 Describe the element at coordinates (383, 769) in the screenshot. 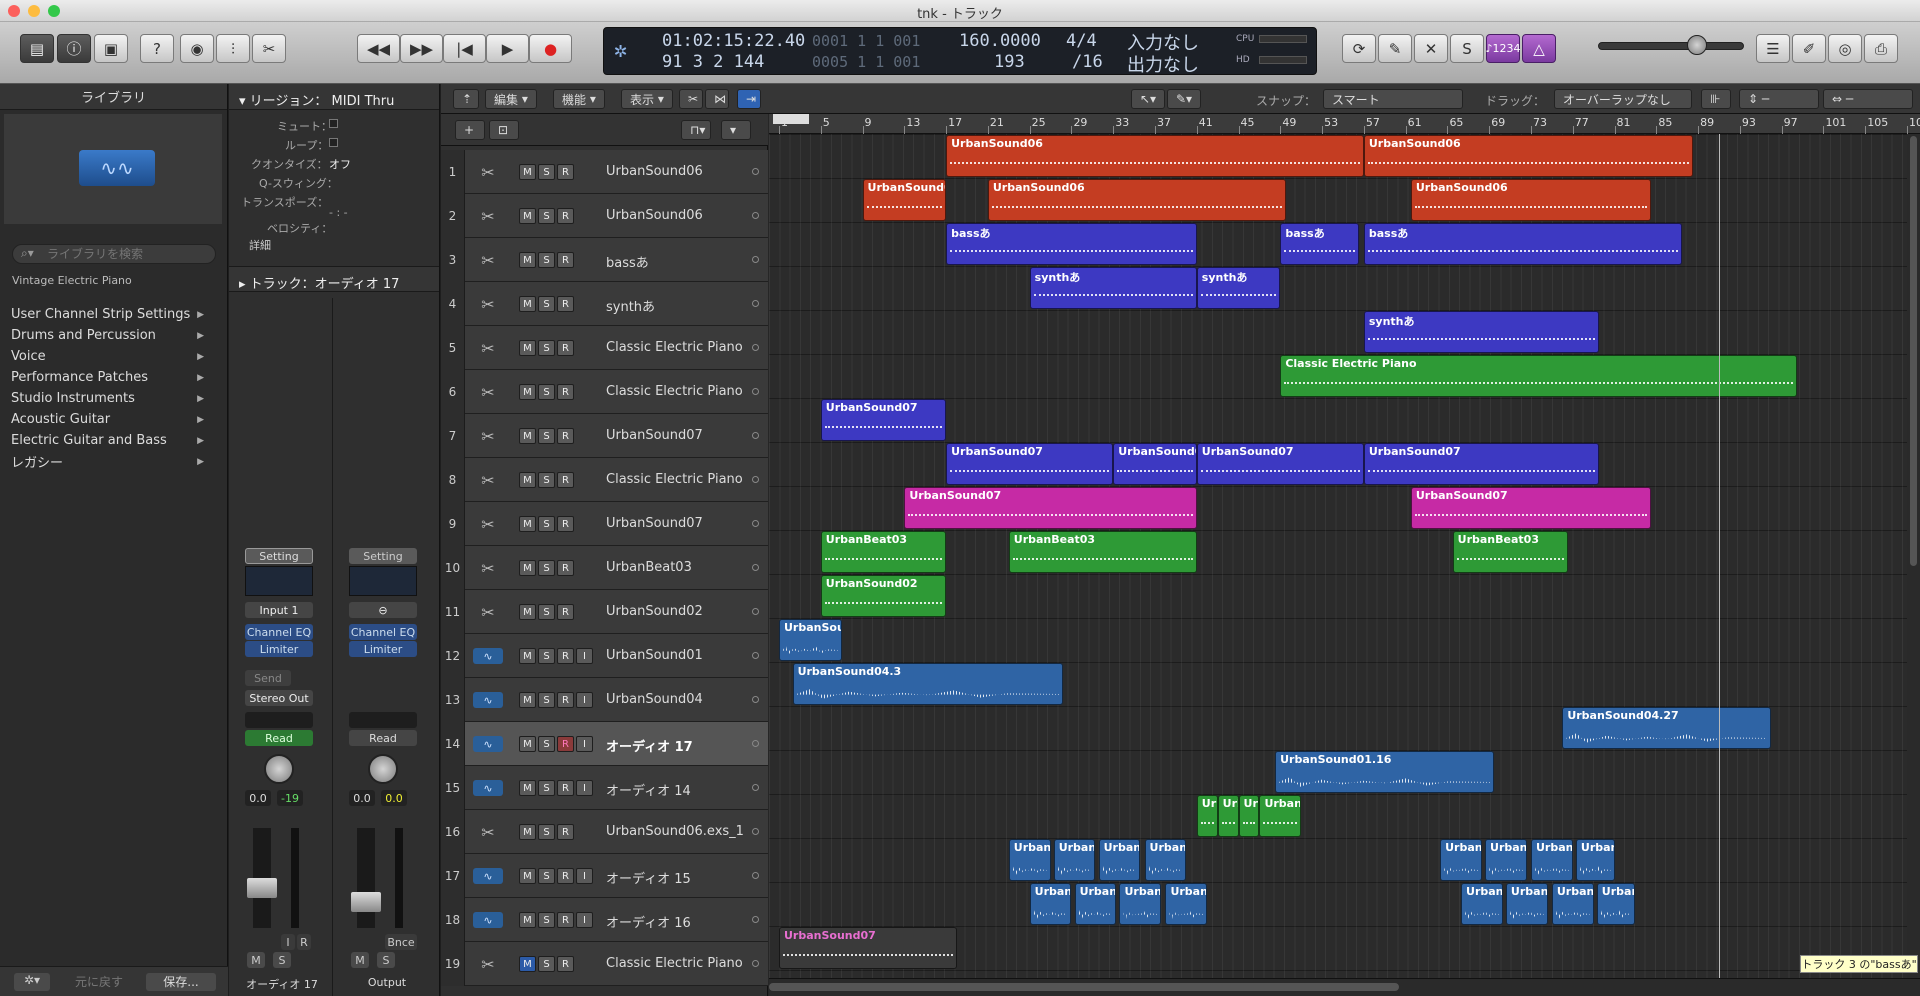

I see `pan-knob` at that location.